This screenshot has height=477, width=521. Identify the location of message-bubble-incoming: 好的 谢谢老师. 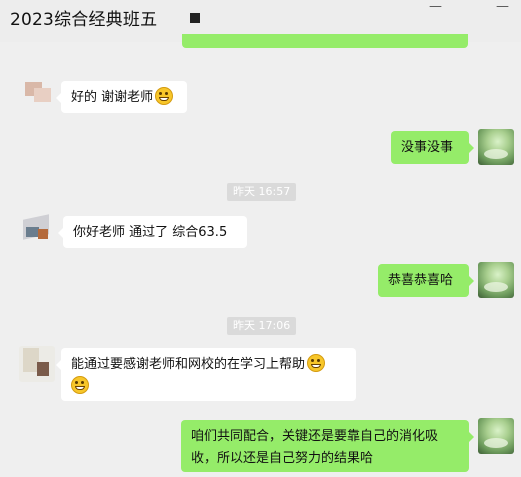
(121, 97).